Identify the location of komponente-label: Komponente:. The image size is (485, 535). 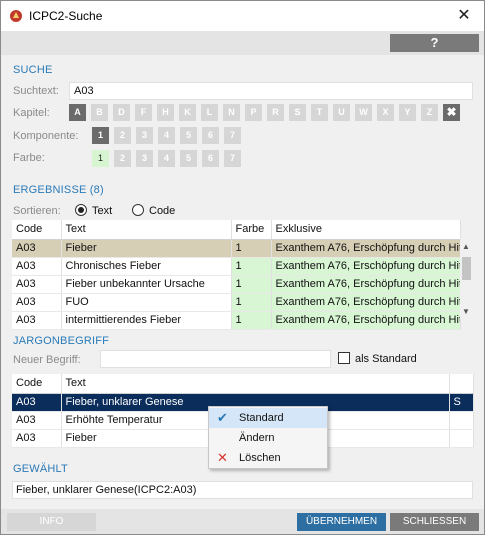
(46, 136).